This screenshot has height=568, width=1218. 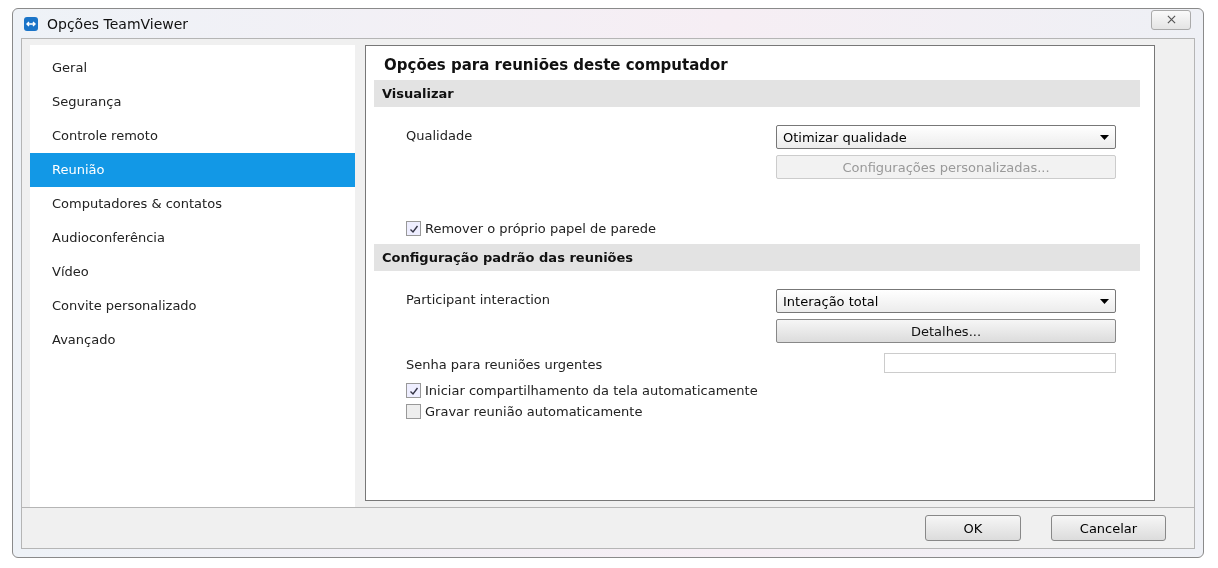 What do you see at coordinates (591, 391) in the screenshot?
I see `checkbox-label: Iniciar compartilhamento da tela automaticamente` at bounding box center [591, 391].